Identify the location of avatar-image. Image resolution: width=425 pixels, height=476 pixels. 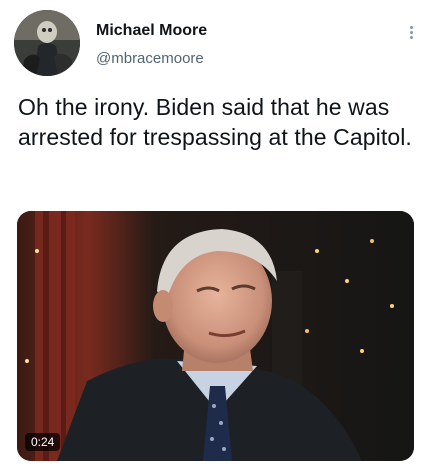
(47, 43).